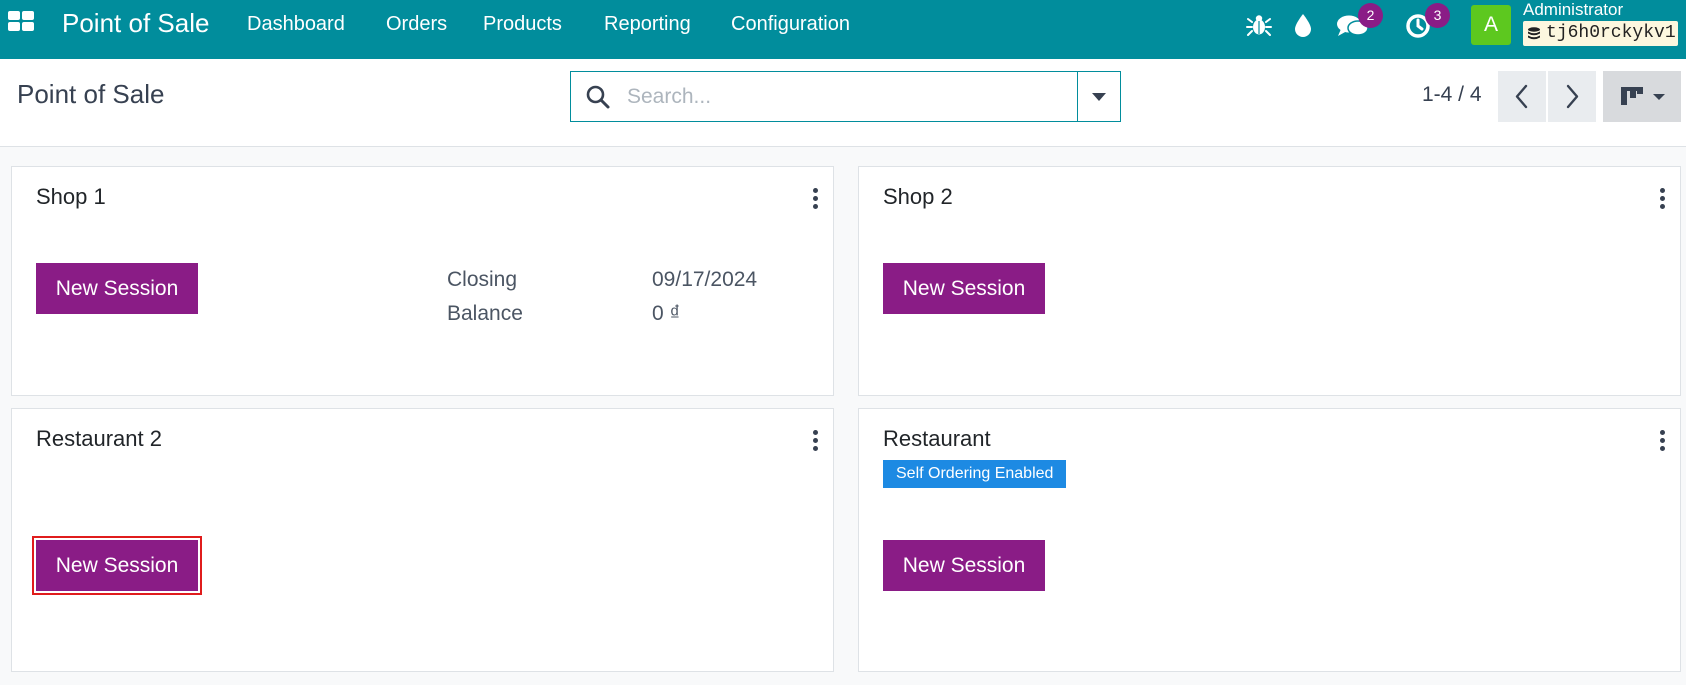 The height and width of the screenshot is (685, 1686). I want to click on activities-badge: 3, so click(1437, 15).